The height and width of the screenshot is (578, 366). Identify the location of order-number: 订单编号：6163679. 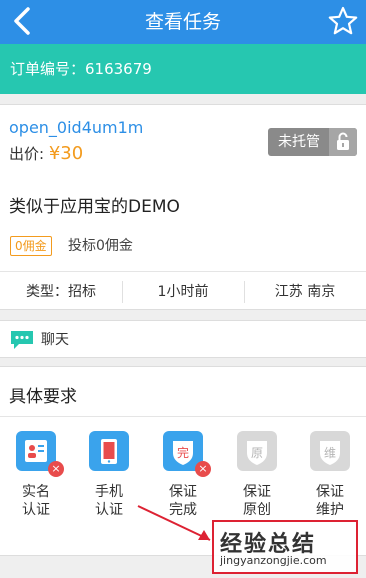
(81, 69).